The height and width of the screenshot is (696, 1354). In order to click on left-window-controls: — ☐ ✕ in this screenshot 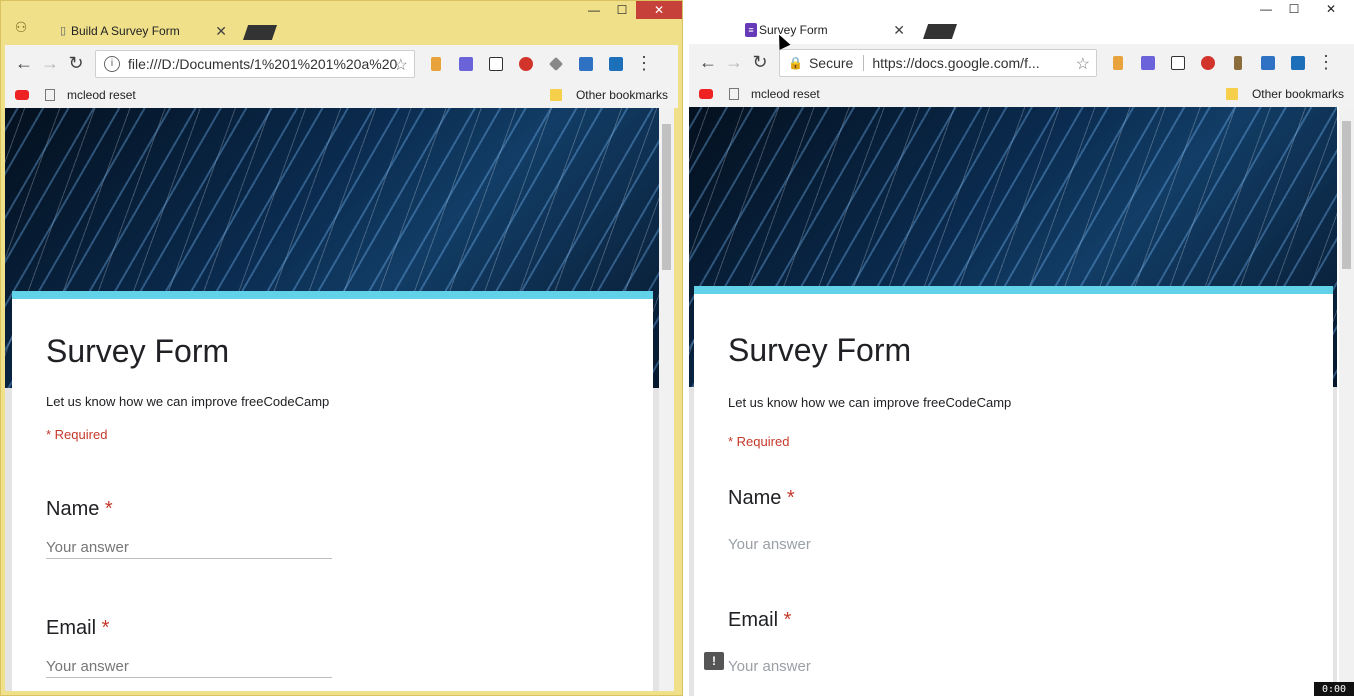, I will do `click(631, 10)`.